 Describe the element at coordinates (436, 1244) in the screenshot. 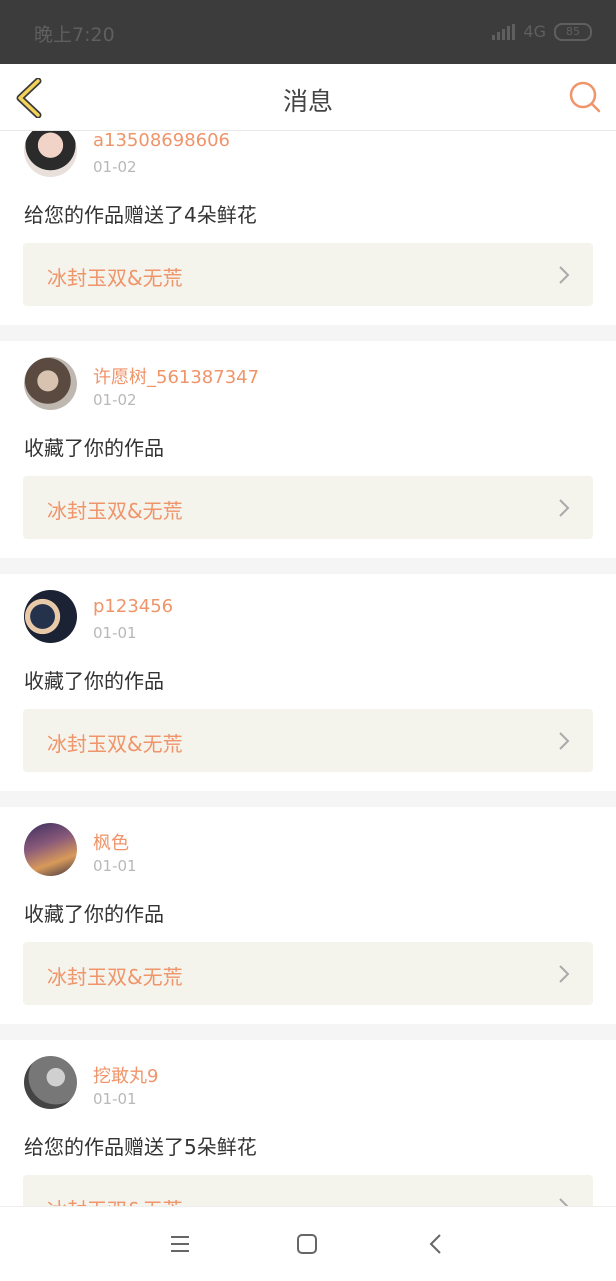

I see `back-icon` at that location.